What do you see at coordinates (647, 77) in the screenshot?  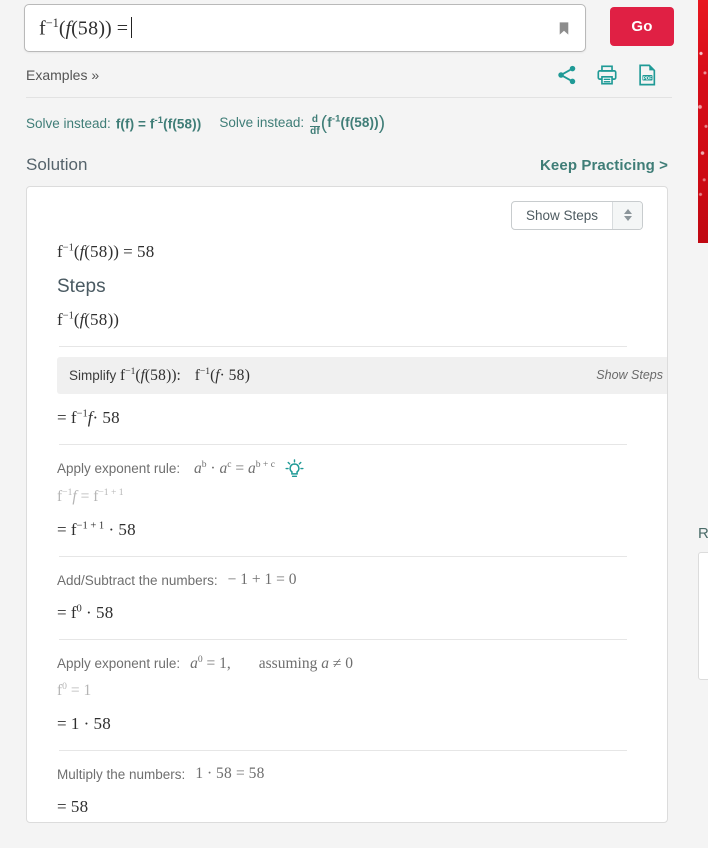 I see `svg-text: PDF` at bounding box center [647, 77].